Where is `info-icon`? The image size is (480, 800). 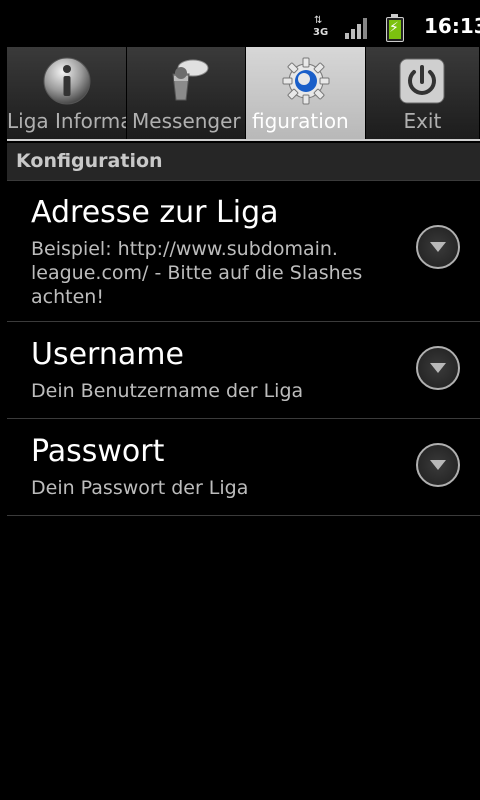 info-icon is located at coordinates (67, 81).